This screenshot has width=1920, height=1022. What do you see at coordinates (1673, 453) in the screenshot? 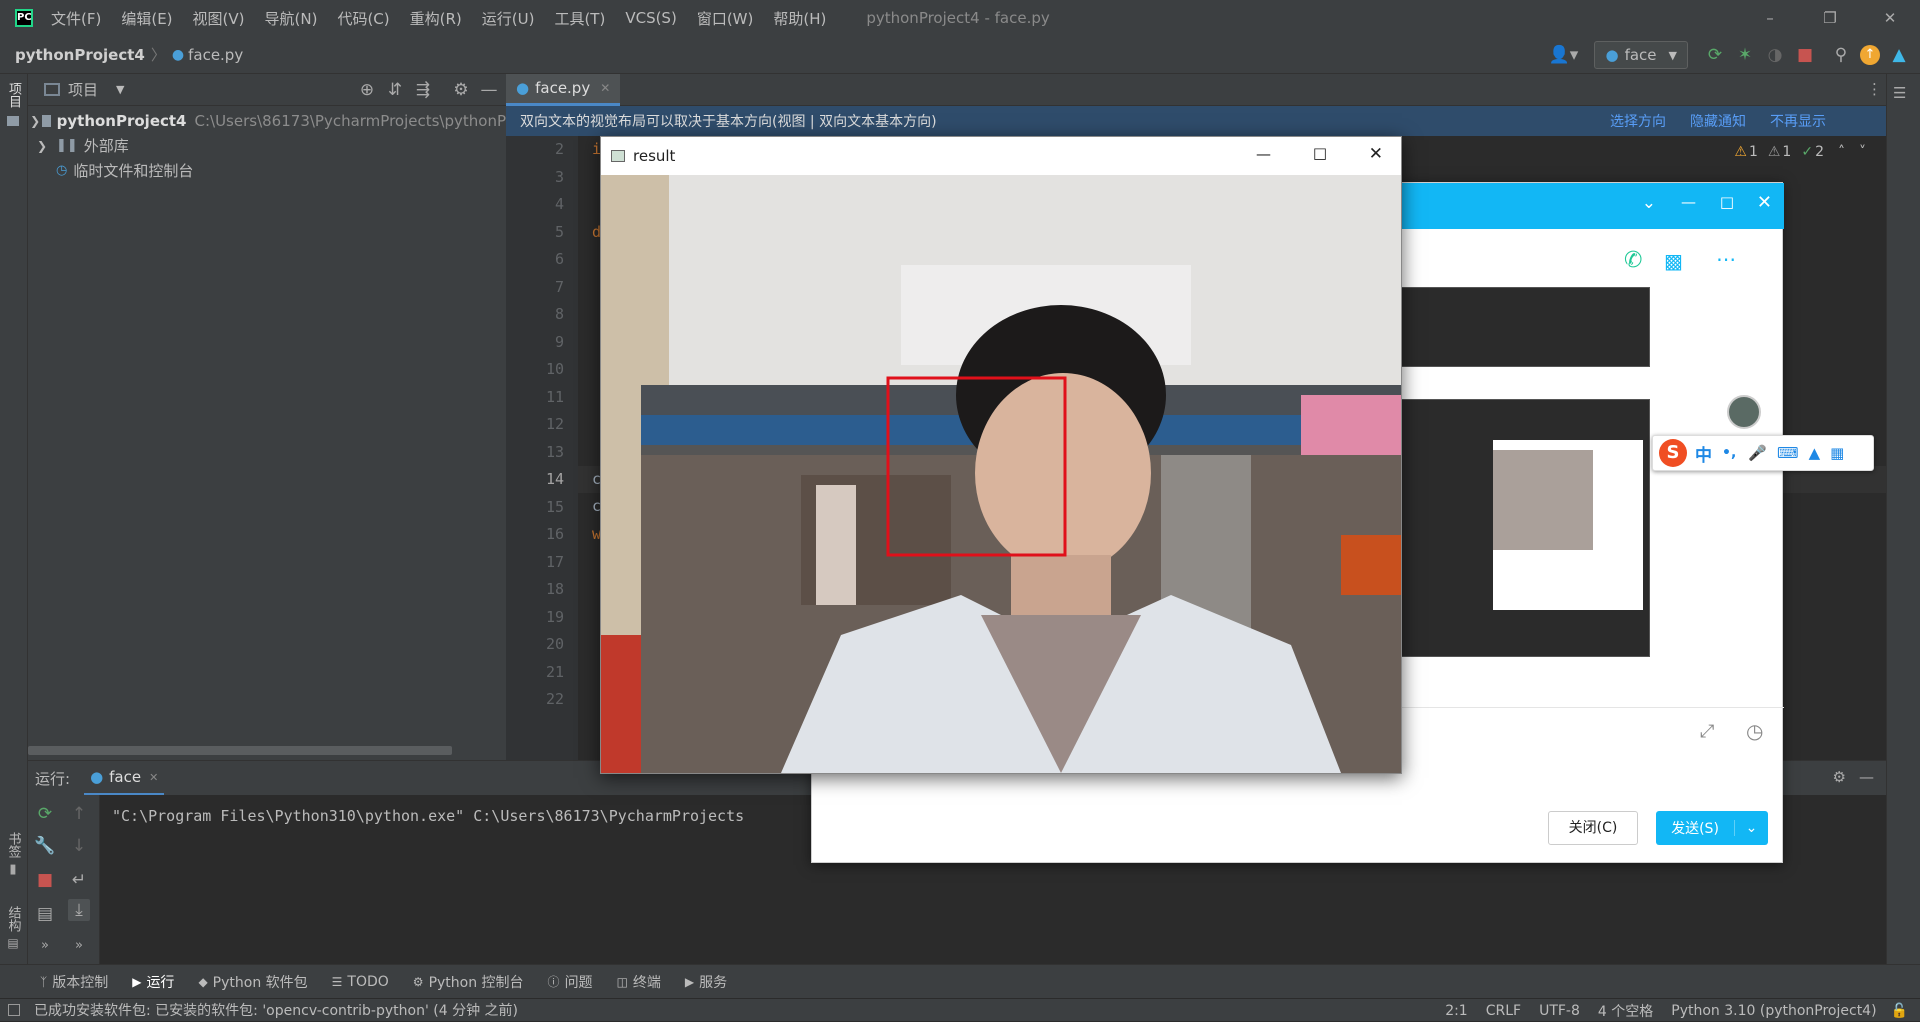
I see `sogou-logo-icon: S` at bounding box center [1673, 453].